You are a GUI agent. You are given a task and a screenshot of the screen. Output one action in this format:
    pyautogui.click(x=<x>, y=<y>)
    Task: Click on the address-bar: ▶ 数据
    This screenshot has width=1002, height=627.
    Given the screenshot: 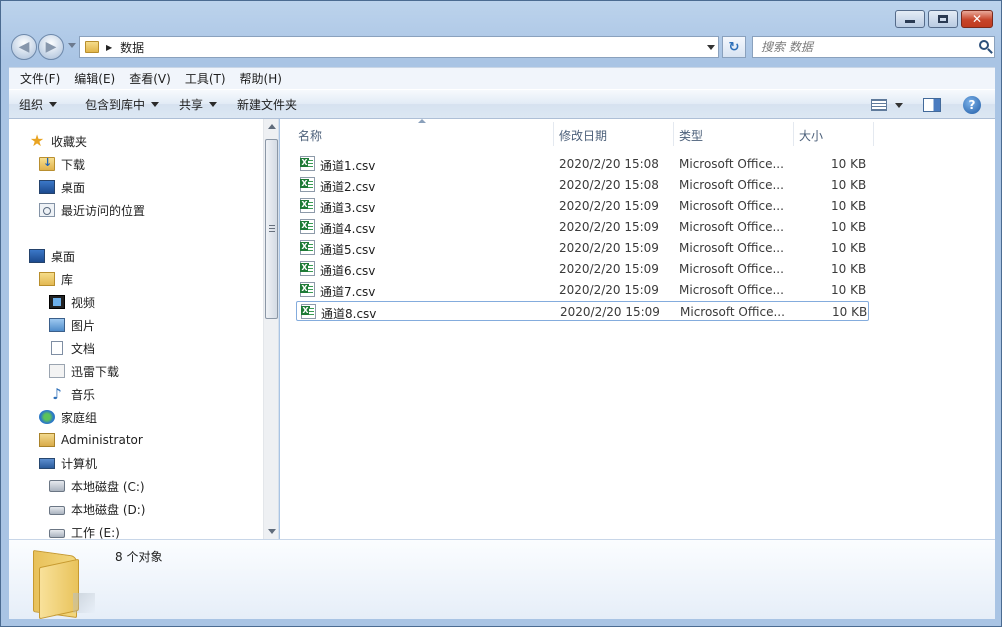 What is the action you would take?
    pyautogui.click(x=399, y=47)
    